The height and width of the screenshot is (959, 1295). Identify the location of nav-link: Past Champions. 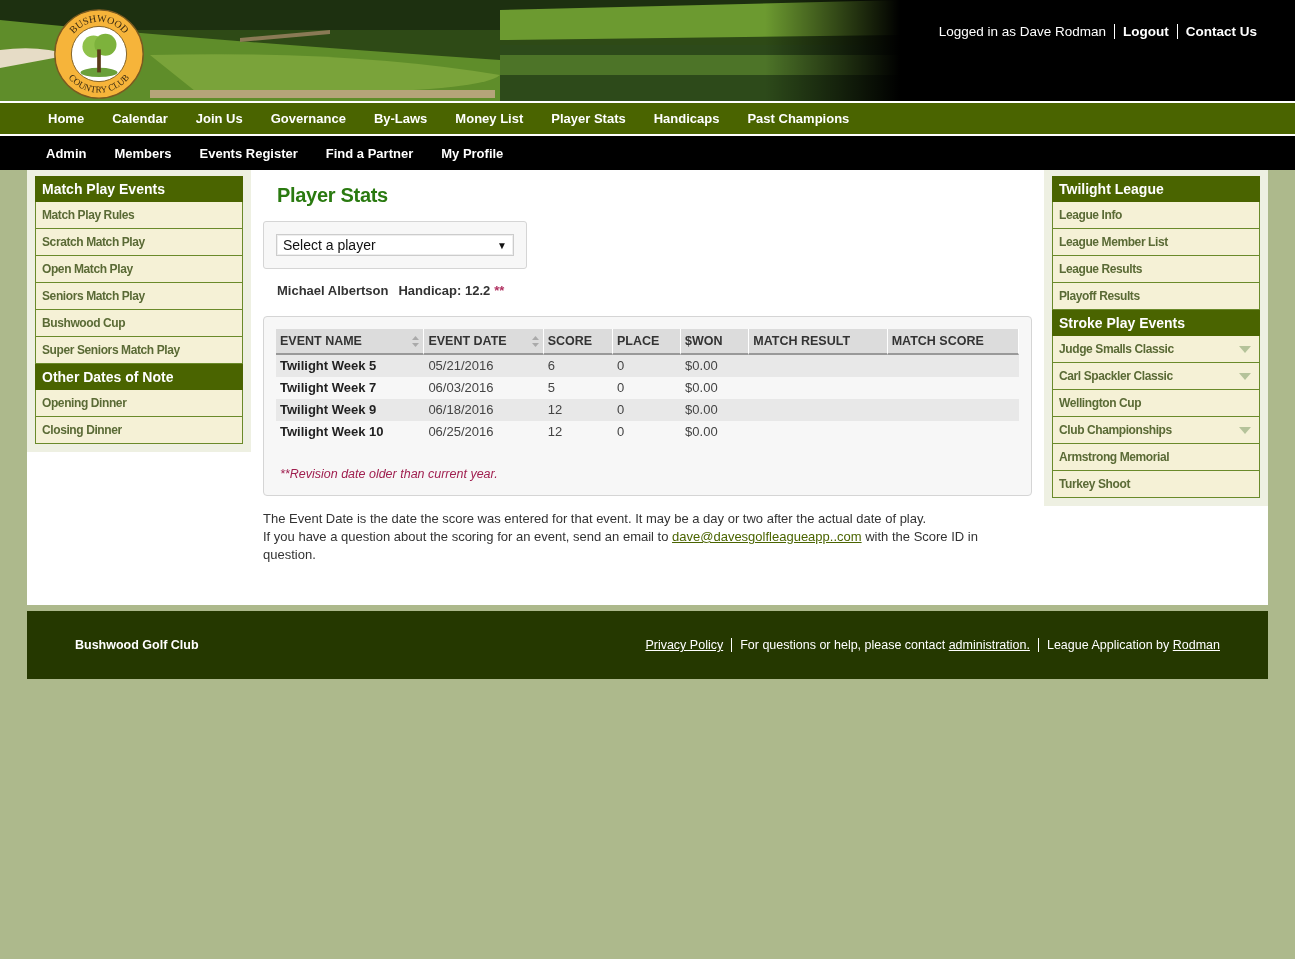
(798, 118).